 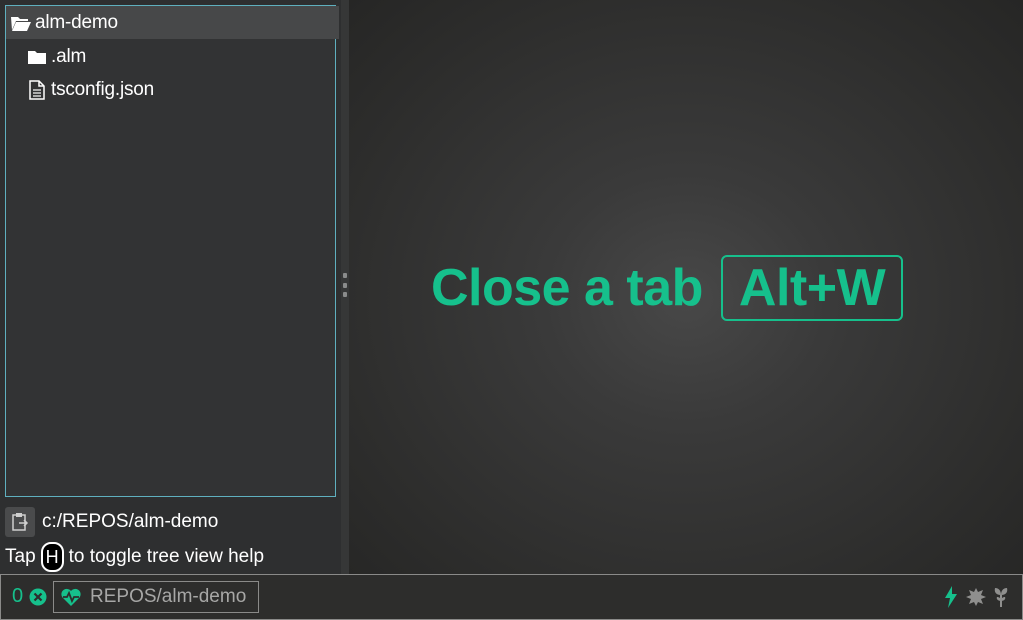 I want to click on folder-icon, so click(x=37, y=57).